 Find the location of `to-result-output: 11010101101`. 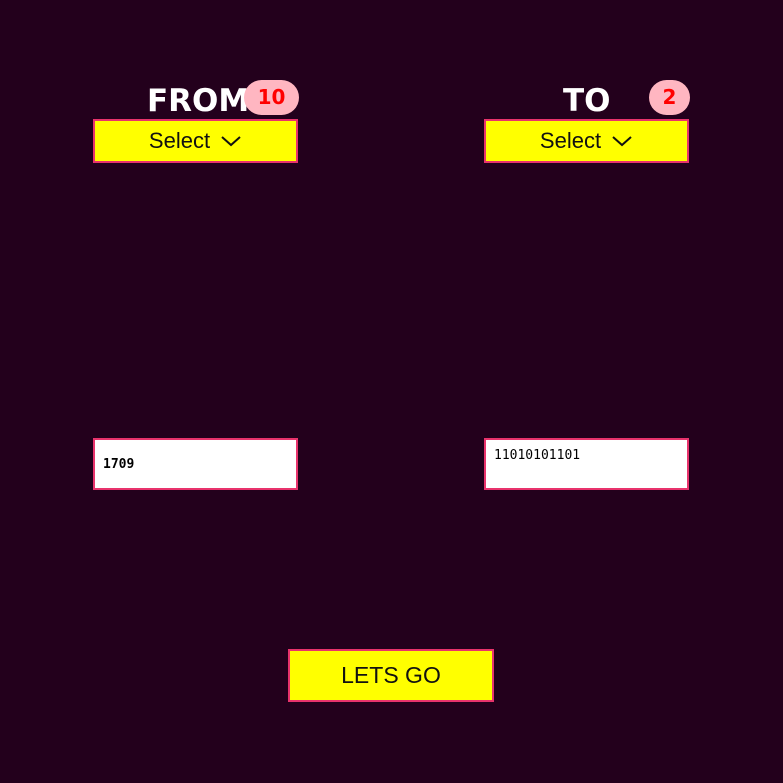

to-result-output: 11010101101 is located at coordinates (586, 464).